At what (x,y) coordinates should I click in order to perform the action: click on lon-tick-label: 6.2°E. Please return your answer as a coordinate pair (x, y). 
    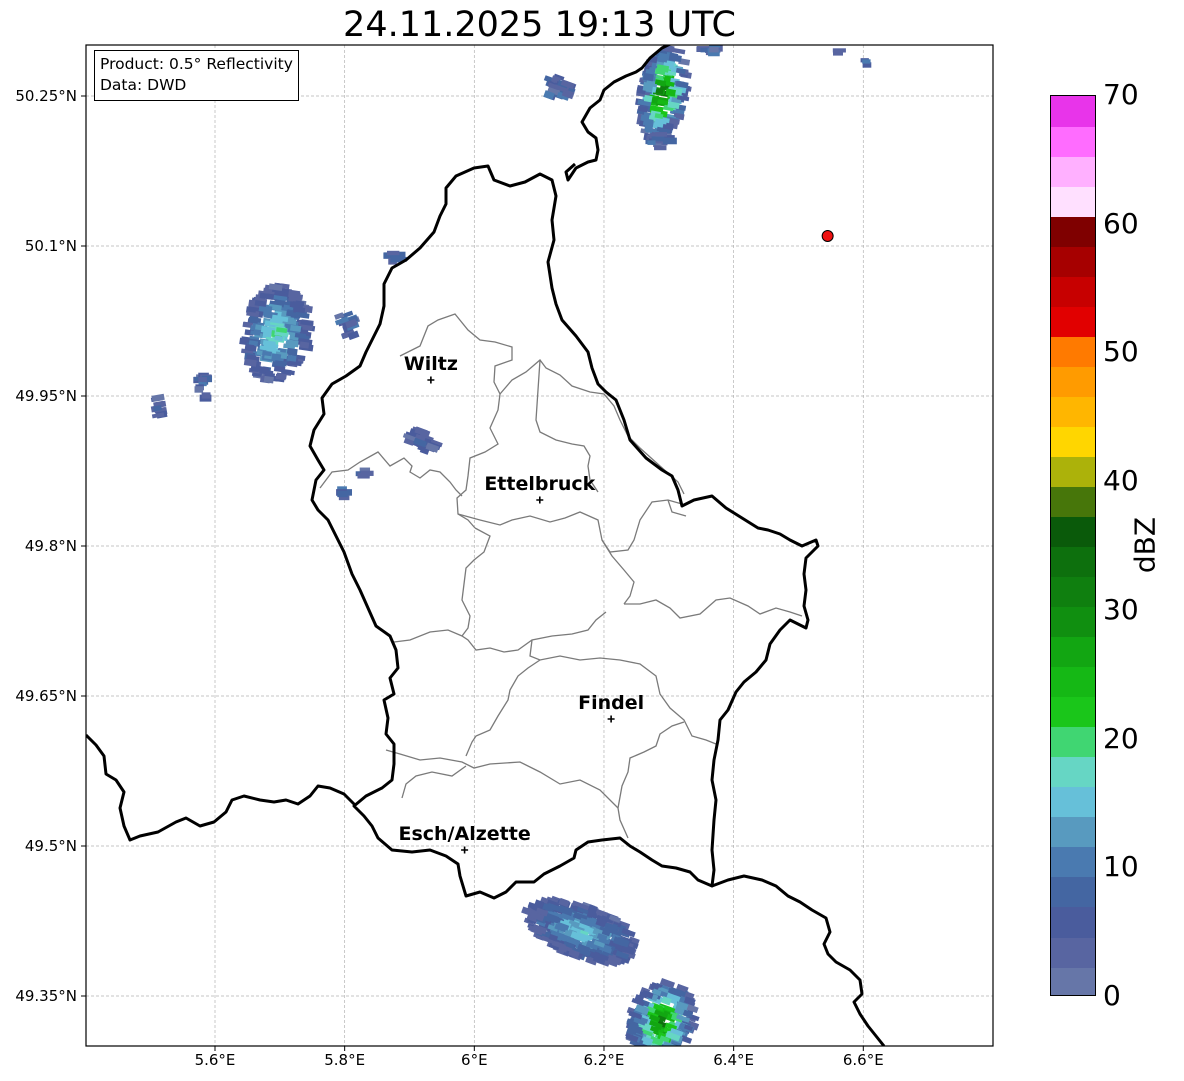
    Looking at the image, I should click on (604, 1060).